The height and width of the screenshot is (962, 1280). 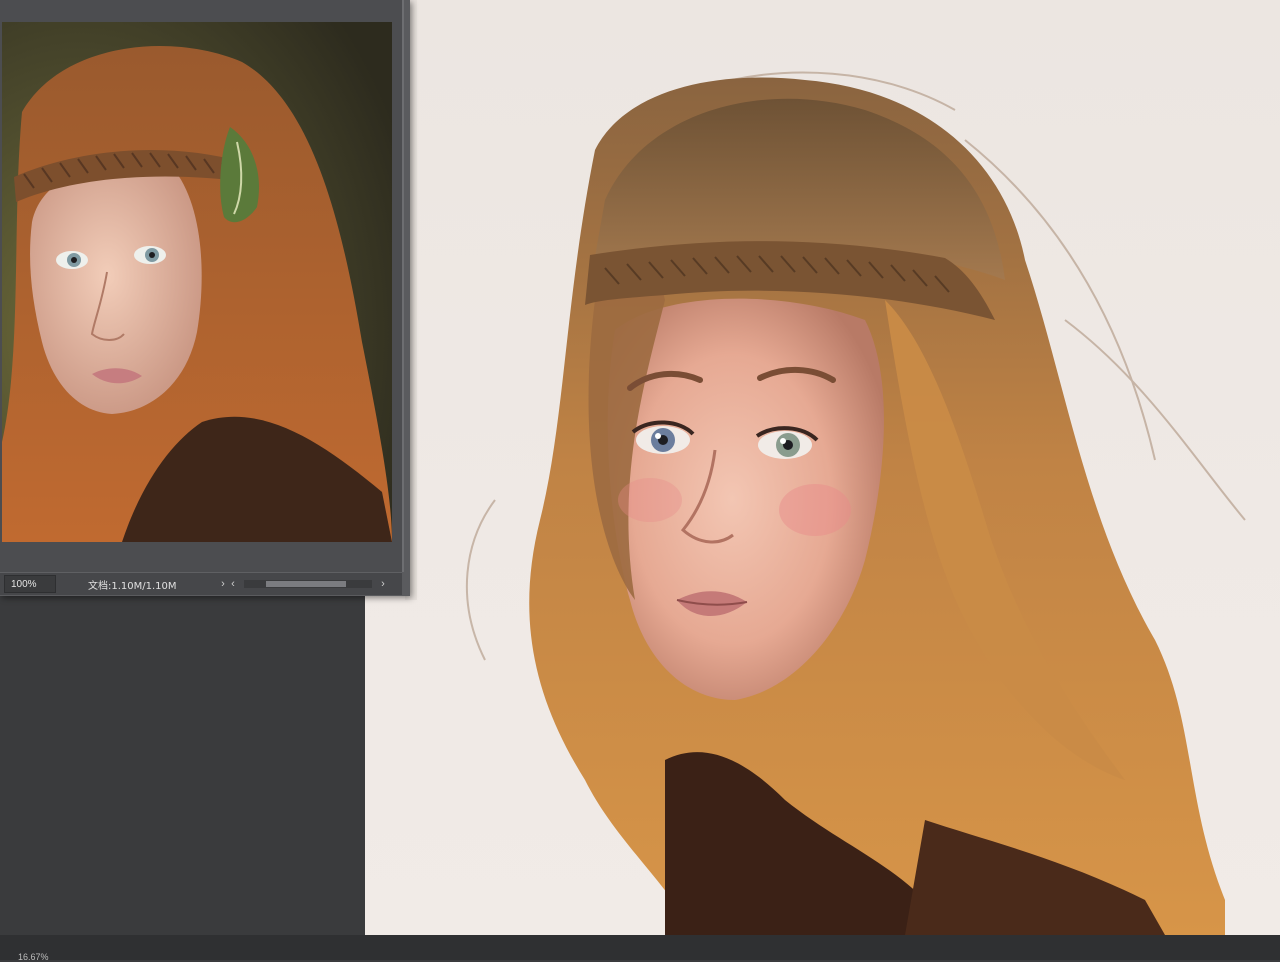 I want to click on bottom-bar, so click(x=640, y=947).